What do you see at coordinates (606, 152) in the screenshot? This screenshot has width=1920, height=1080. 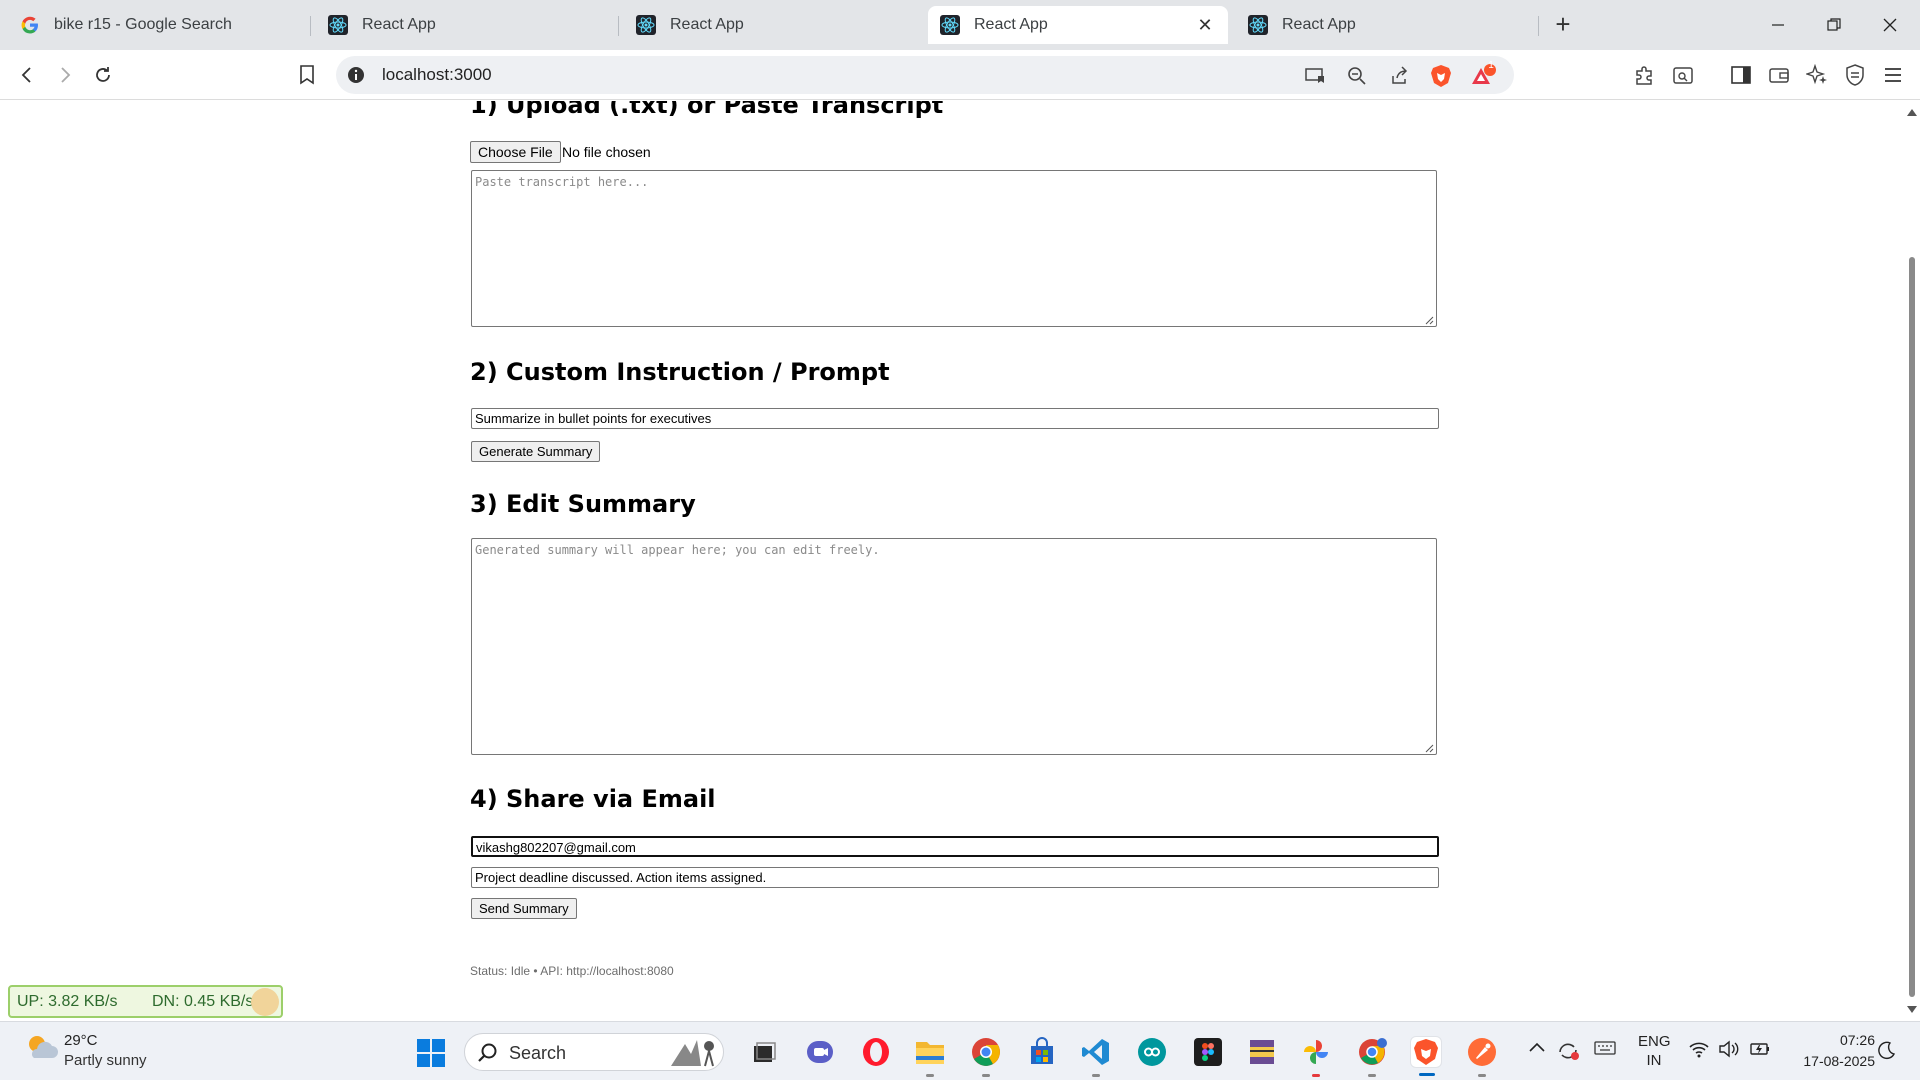 I see `no-file-chosen-label: No file chosen` at bounding box center [606, 152].